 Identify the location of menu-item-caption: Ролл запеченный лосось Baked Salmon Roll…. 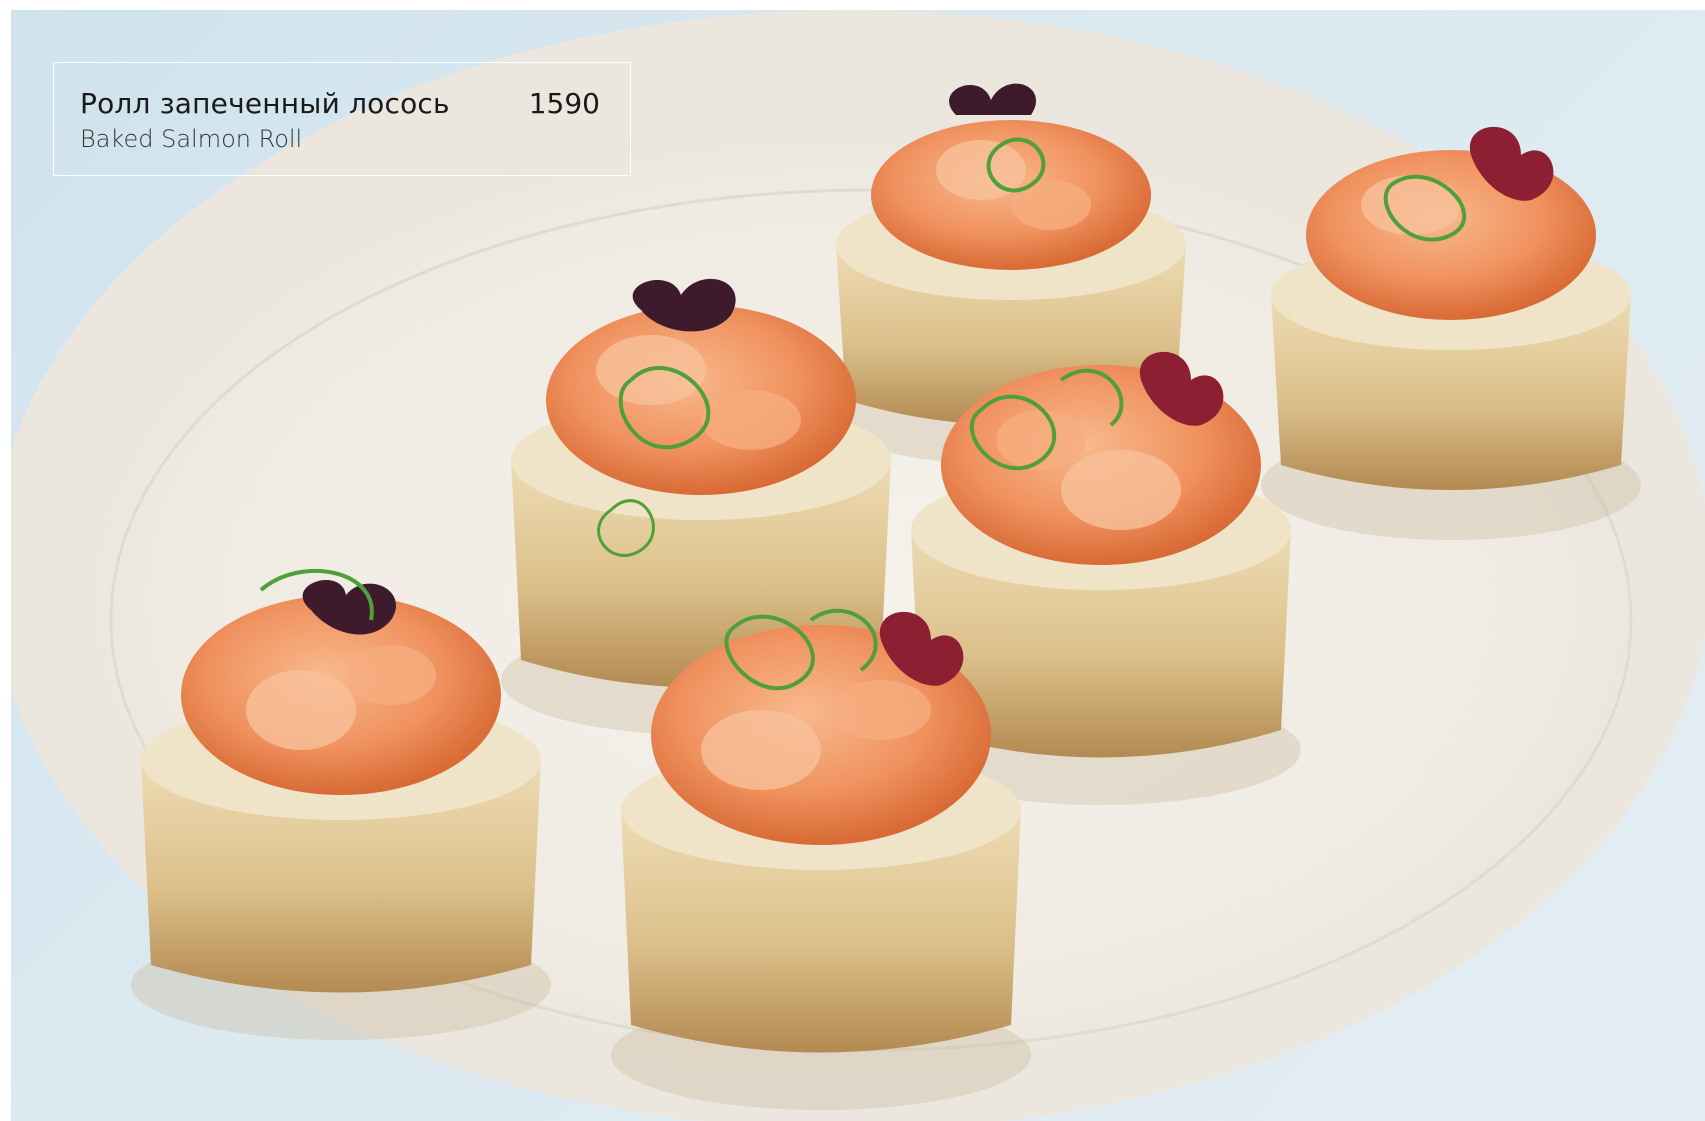
(342, 119).